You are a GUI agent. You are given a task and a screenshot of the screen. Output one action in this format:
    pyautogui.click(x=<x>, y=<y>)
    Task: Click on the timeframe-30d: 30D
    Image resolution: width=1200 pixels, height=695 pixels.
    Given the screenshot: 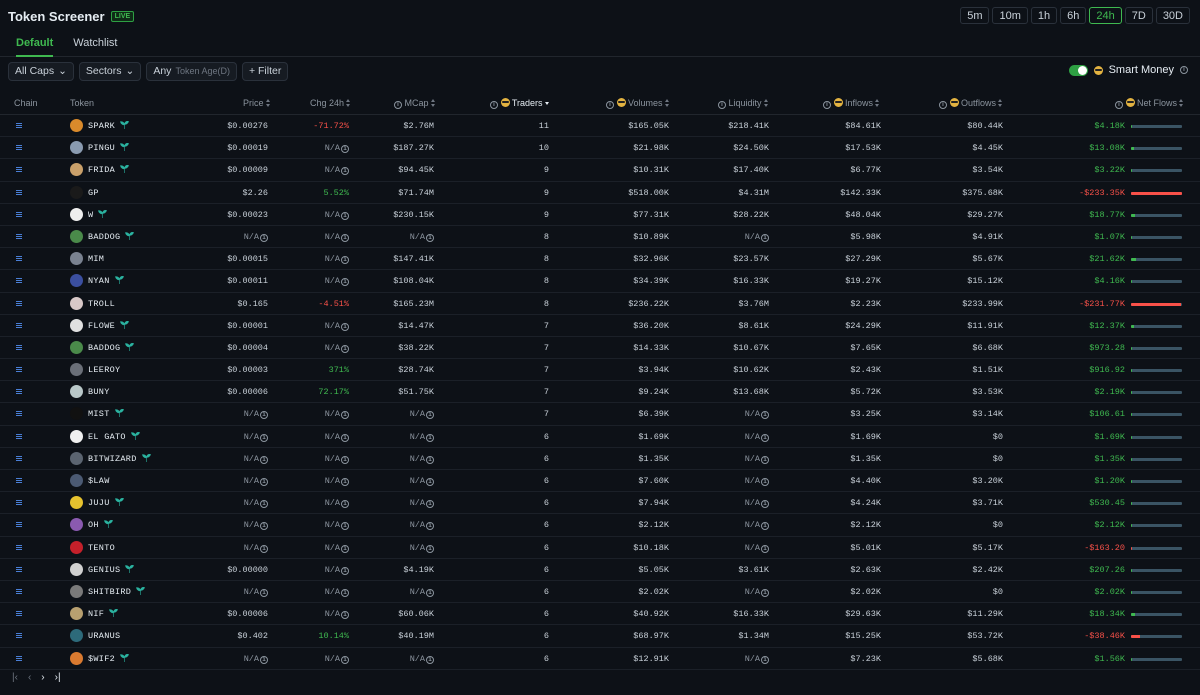 What is the action you would take?
    pyautogui.click(x=1172, y=15)
    